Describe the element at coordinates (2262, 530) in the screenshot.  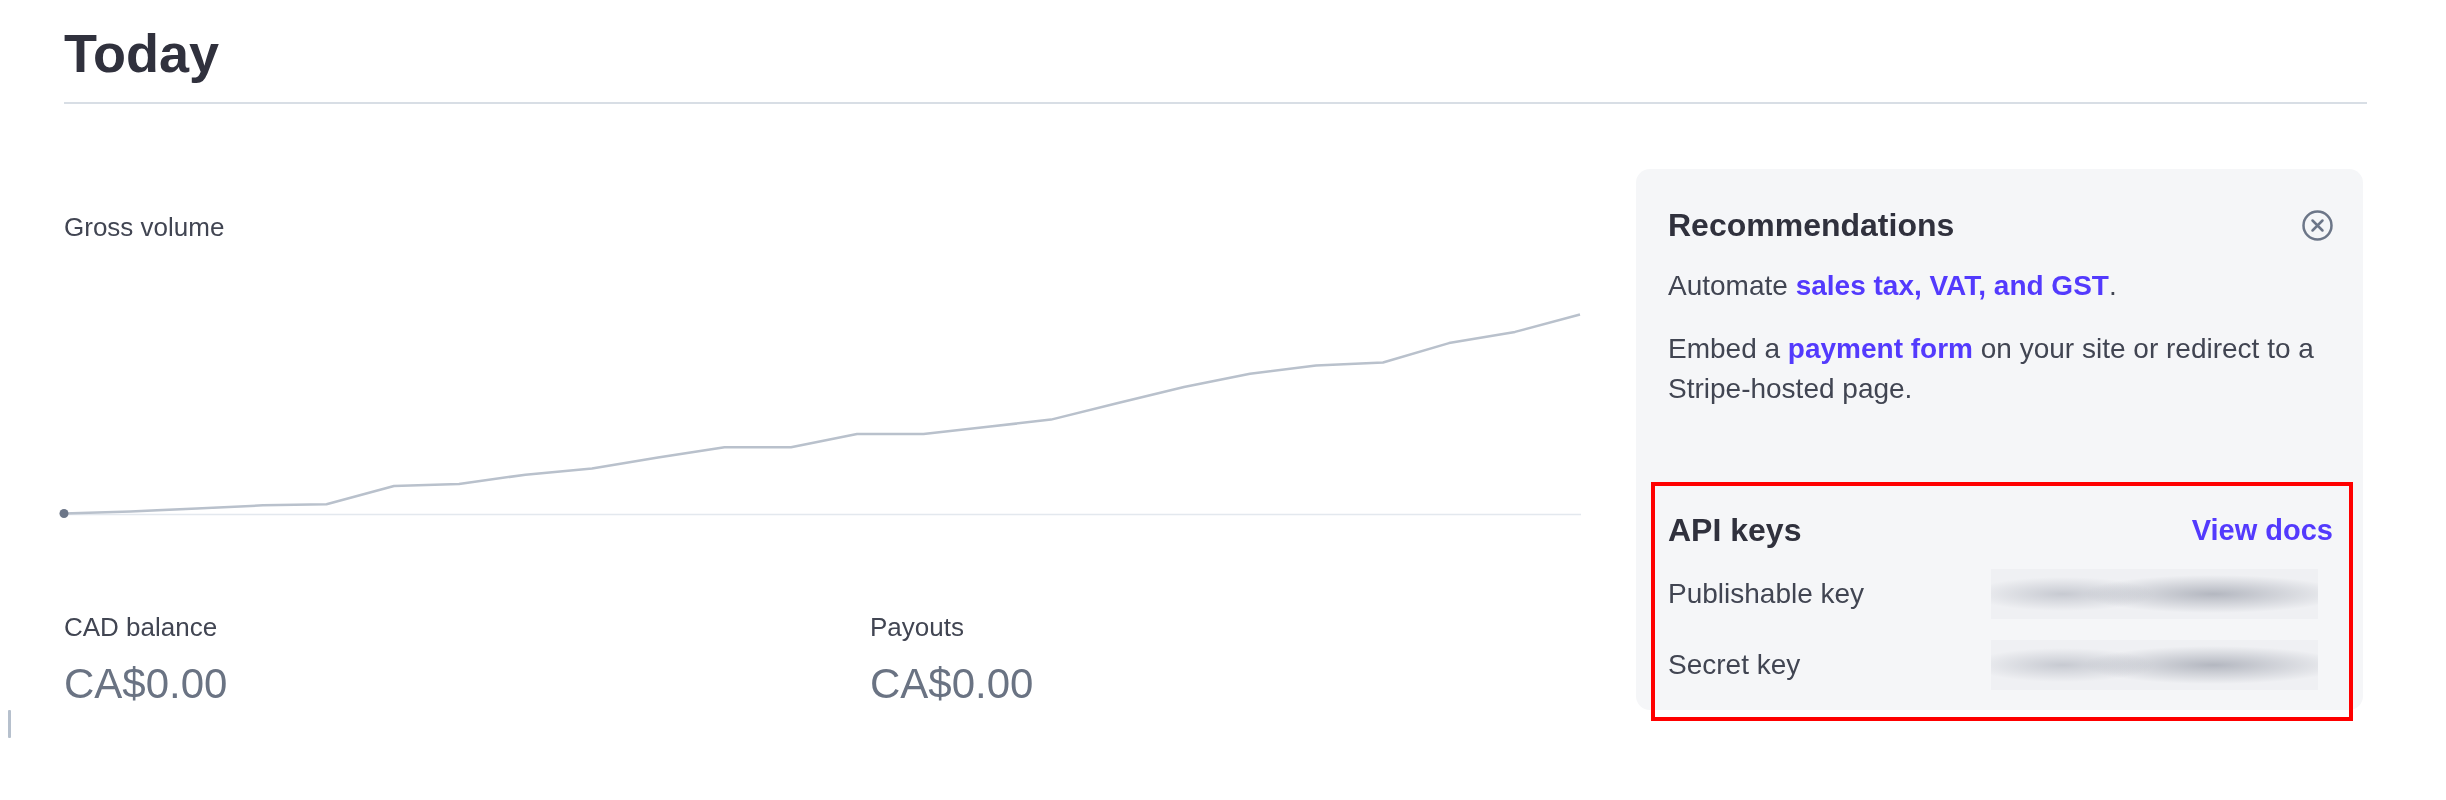
I see `view-docs-link: View docs` at that location.